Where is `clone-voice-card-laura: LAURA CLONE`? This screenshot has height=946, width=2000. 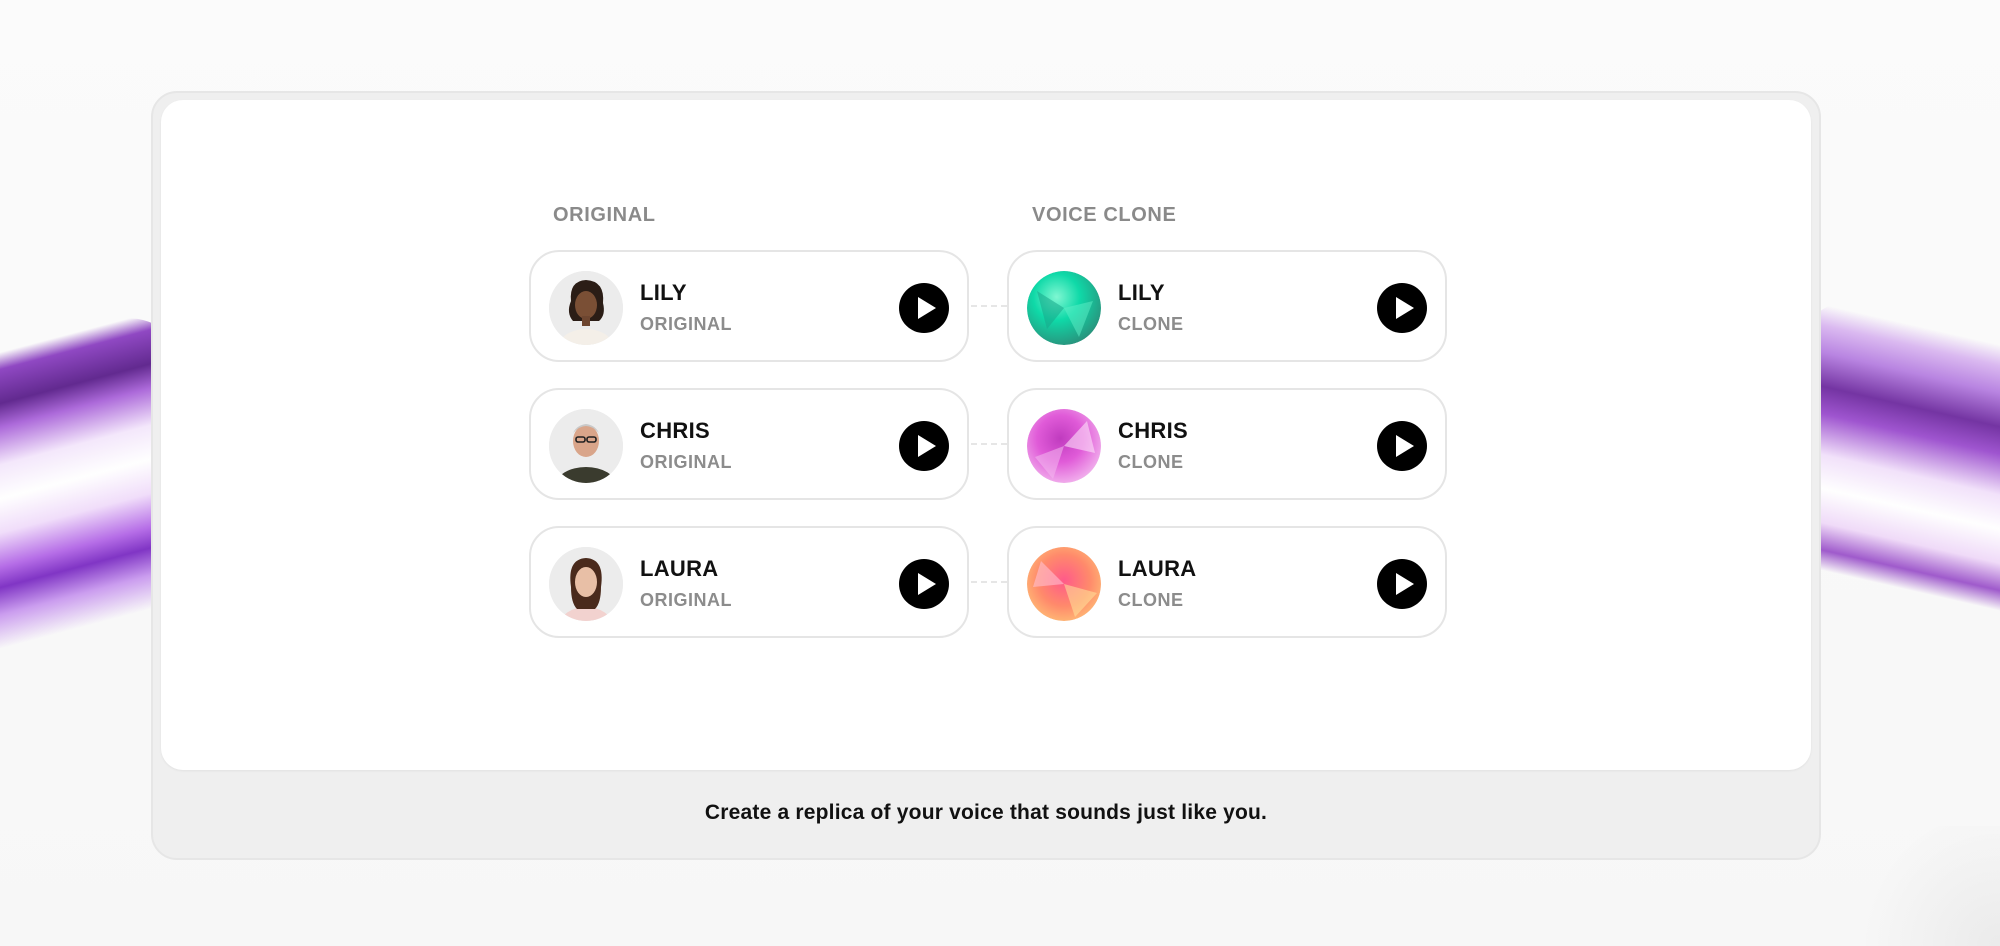 clone-voice-card-laura: LAURA CLONE is located at coordinates (1227, 582).